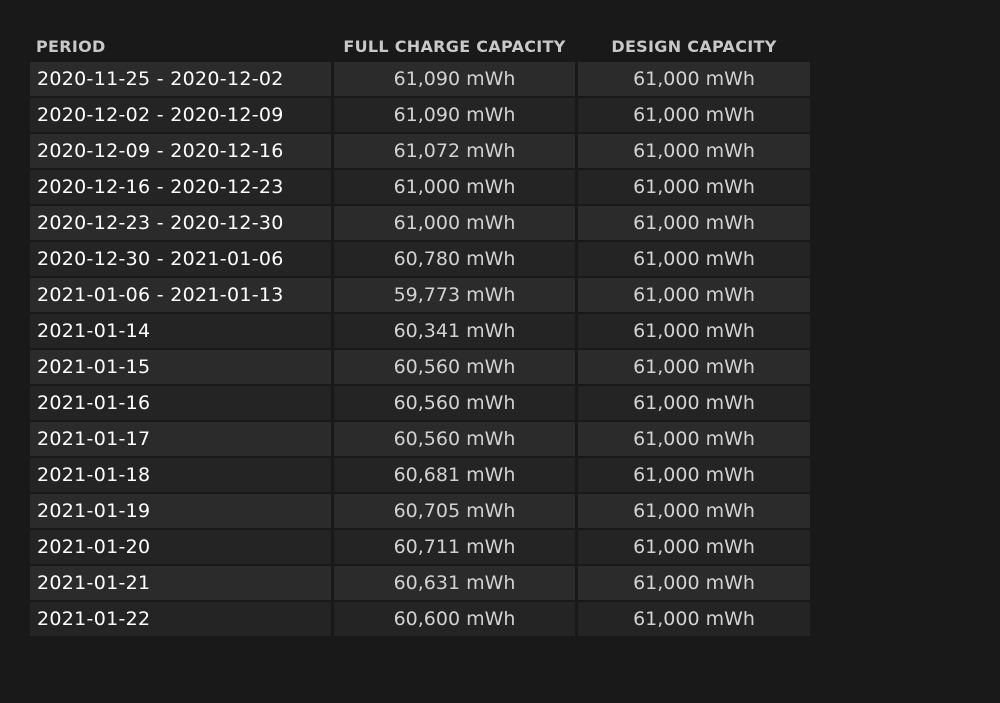  I want to click on period-cell: 2021-01-20, so click(180, 547).